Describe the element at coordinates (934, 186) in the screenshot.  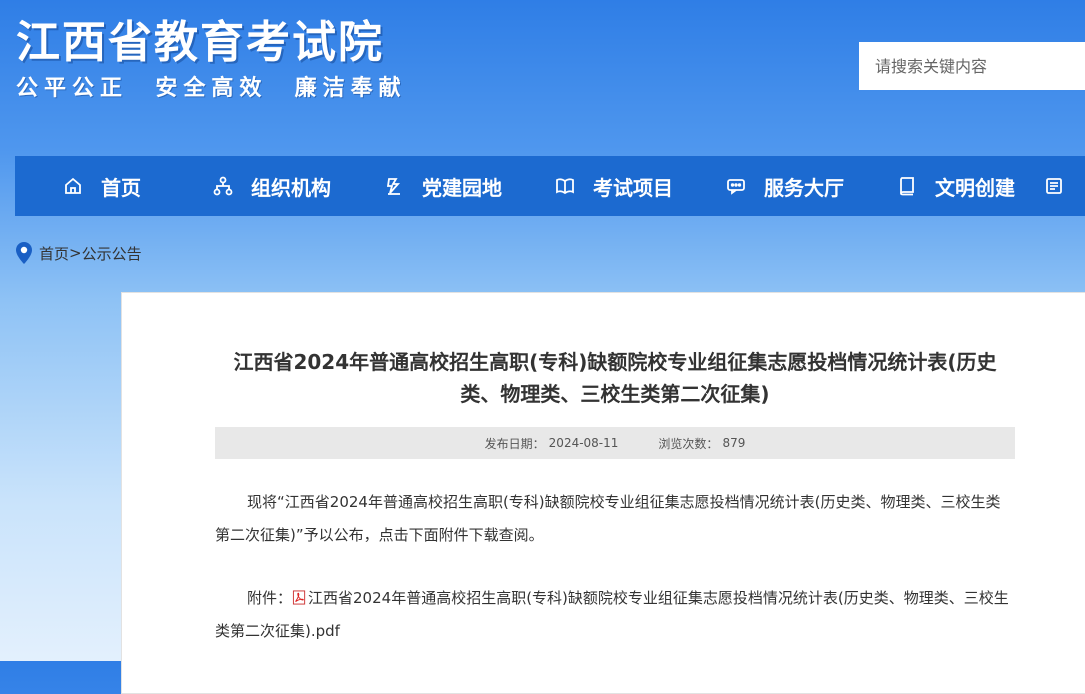
I see `nav-item-civilization: 文明创建` at that location.